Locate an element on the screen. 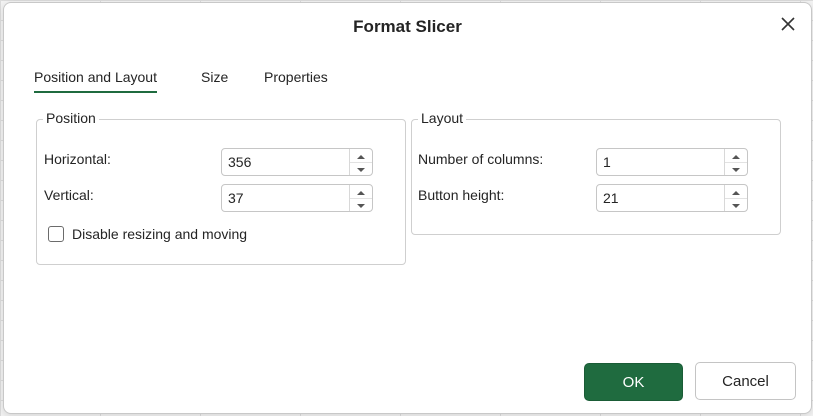 This screenshot has height=416, width=813. ok-button: OK is located at coordinates (633, 382).